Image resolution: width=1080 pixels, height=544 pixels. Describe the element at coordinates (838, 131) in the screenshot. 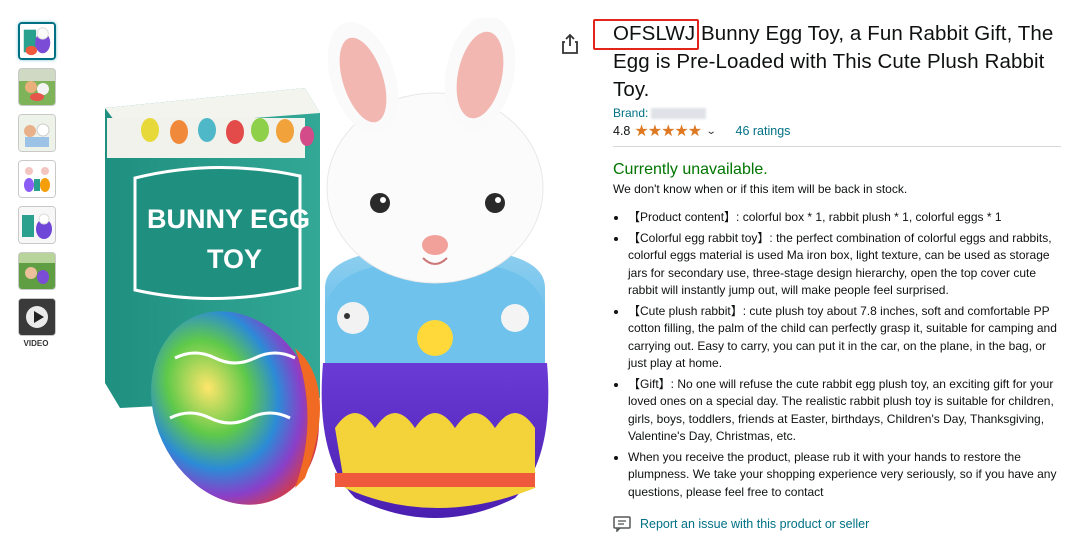

I see `rating-row: 4.8 ★★★★★ ⌄ 46 ratings` at that location.